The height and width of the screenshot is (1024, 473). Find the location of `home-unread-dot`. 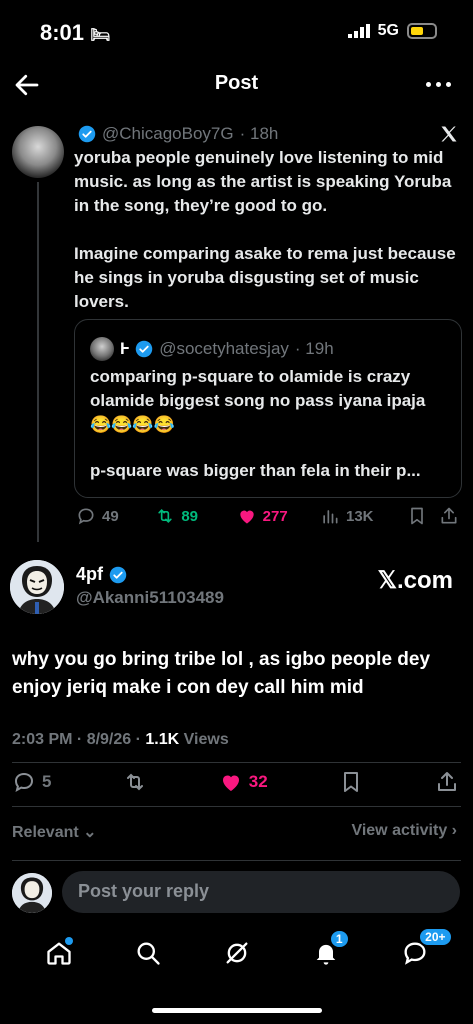

home-unread-dot is located at coordinates (68, 941).